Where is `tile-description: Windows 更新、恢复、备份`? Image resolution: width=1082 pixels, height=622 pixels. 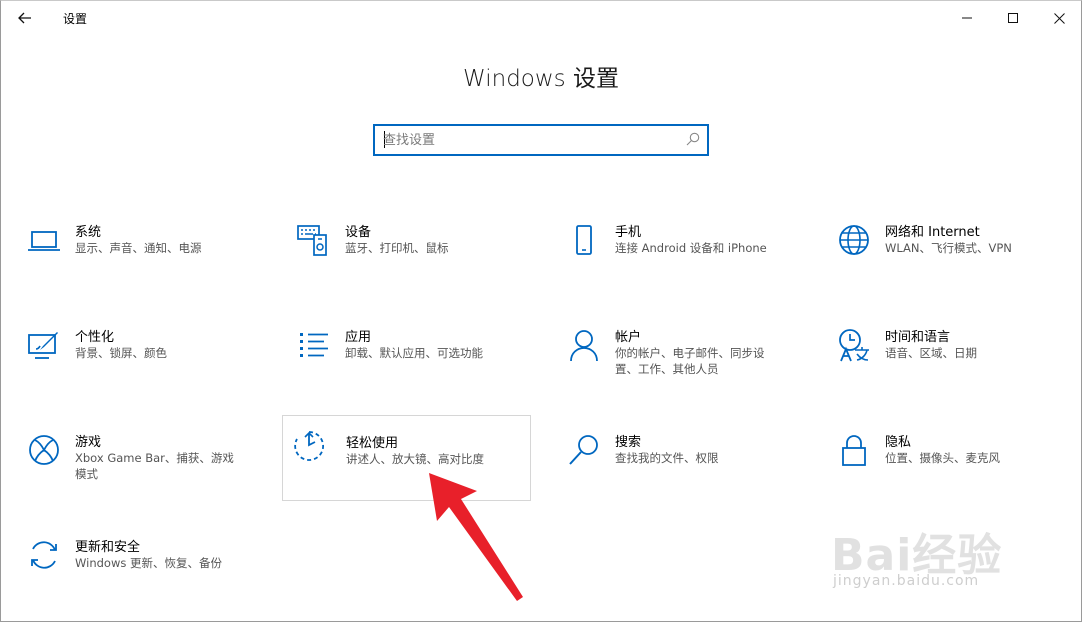
tile-description: Windows 更新、恢复、备份 is located at coordinates (148, 563).